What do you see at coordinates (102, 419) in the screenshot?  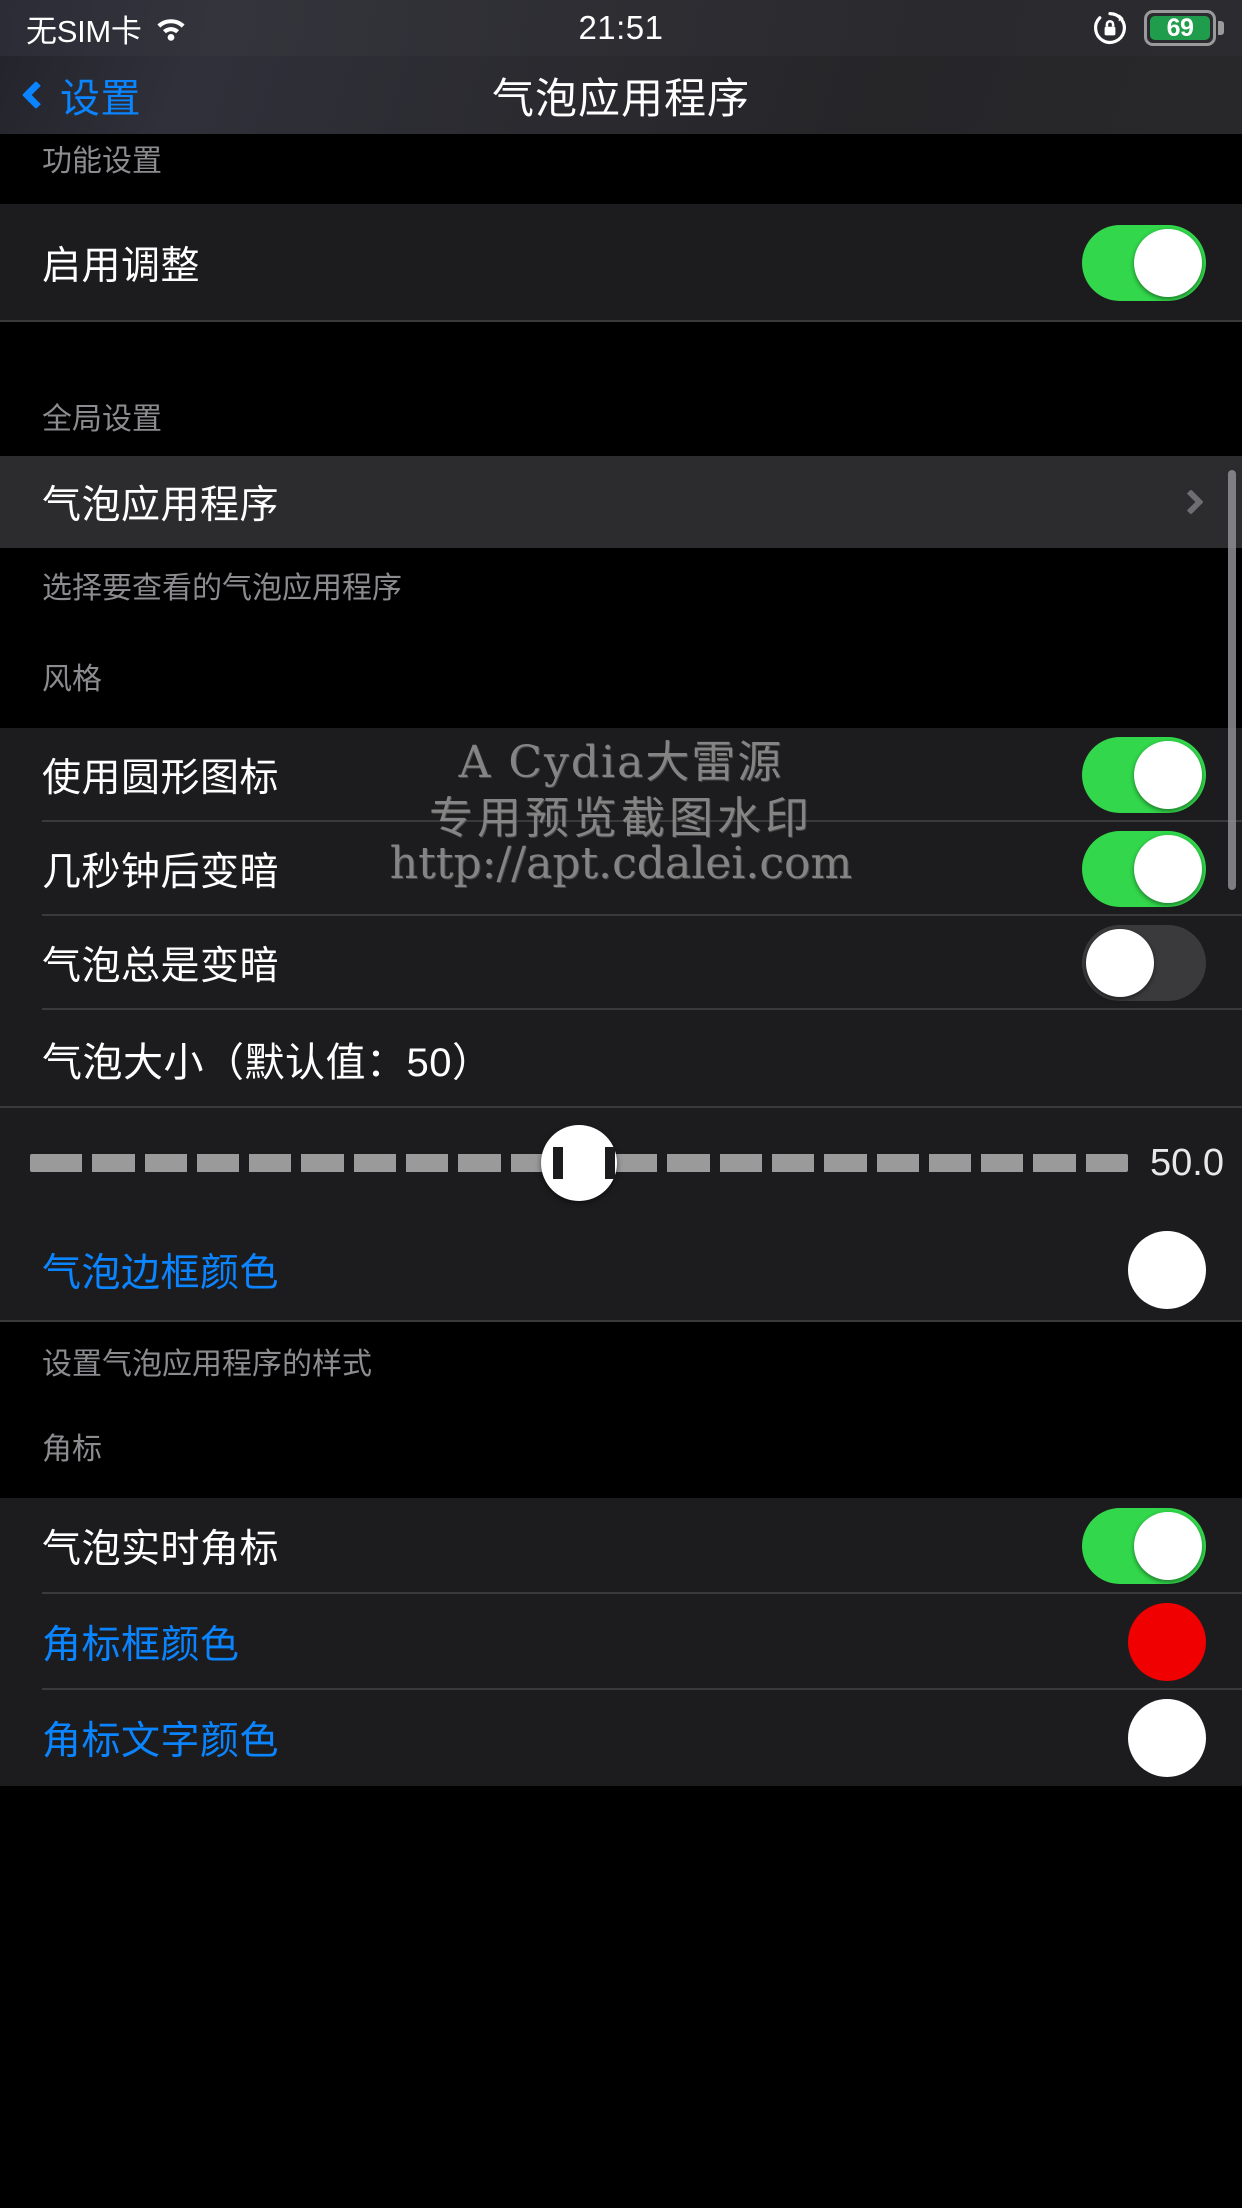 I see `section-header-global: 全局设置` at bounding box center [102, 419].